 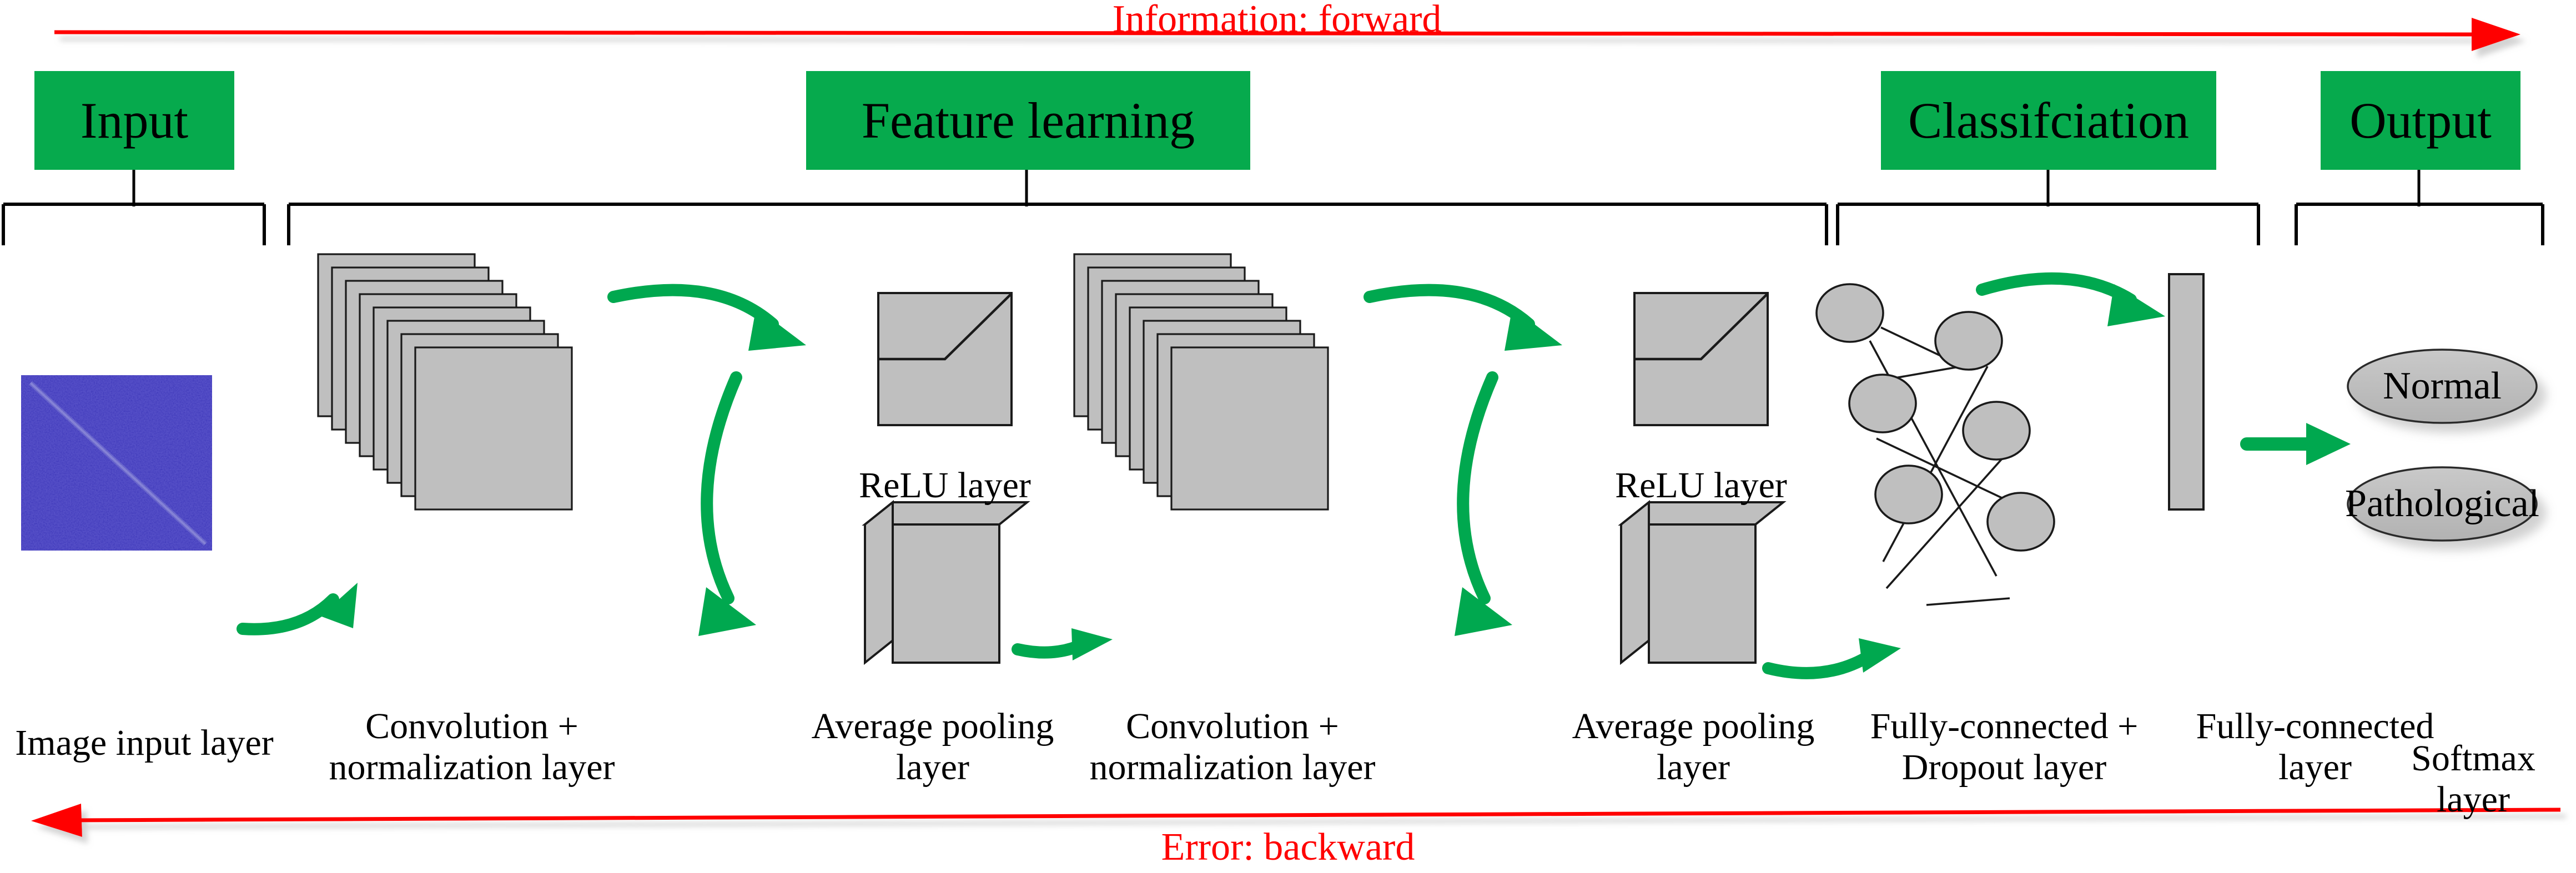 What do you see at coordinates (1483, 503) in the screenshot?
I see `arrow-conv2-to-avgpool2` at bounding box center [1483, 503].